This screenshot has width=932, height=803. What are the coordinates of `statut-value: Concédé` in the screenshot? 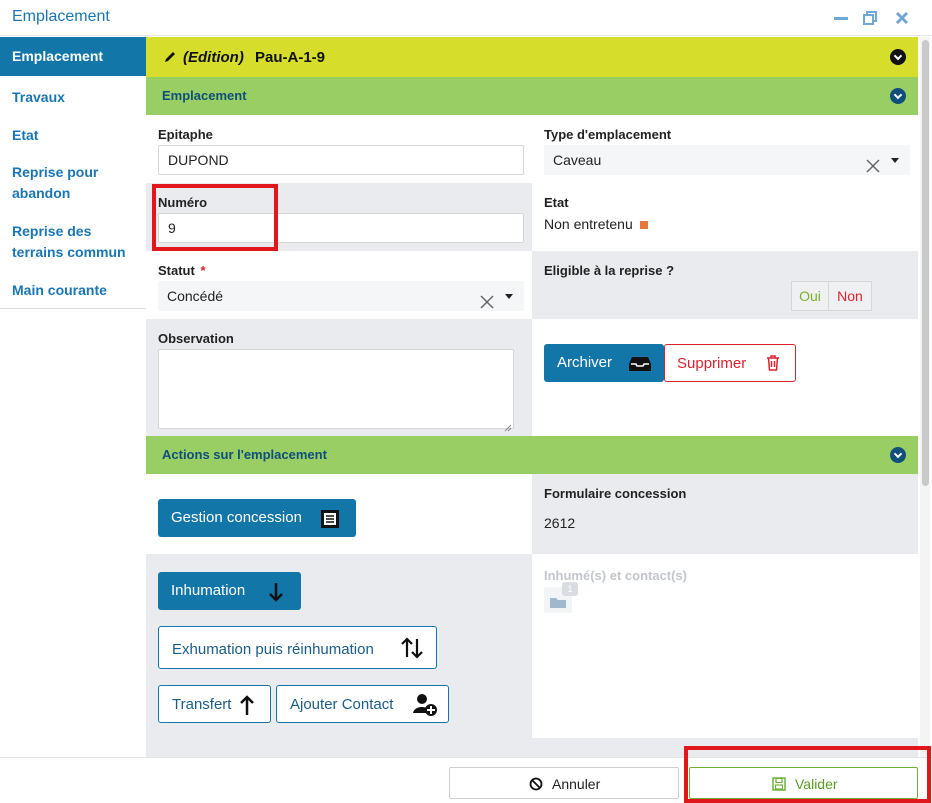 It's located at (195, 296).